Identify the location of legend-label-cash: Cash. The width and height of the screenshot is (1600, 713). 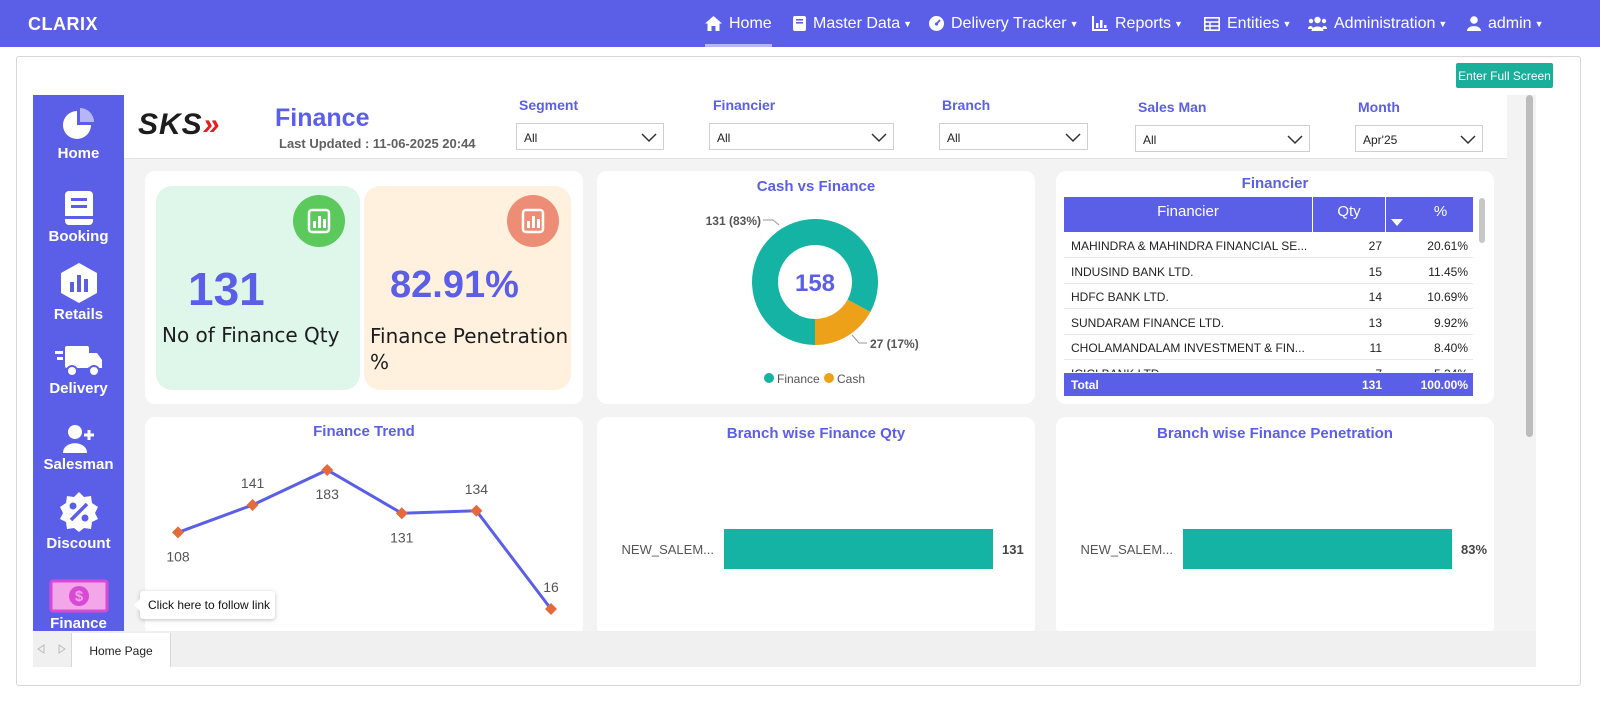
(851, 379).